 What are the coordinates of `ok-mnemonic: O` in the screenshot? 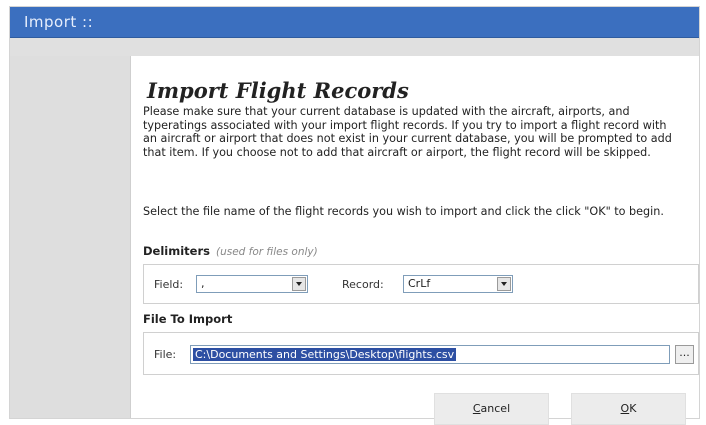 It's located at (625, 408).